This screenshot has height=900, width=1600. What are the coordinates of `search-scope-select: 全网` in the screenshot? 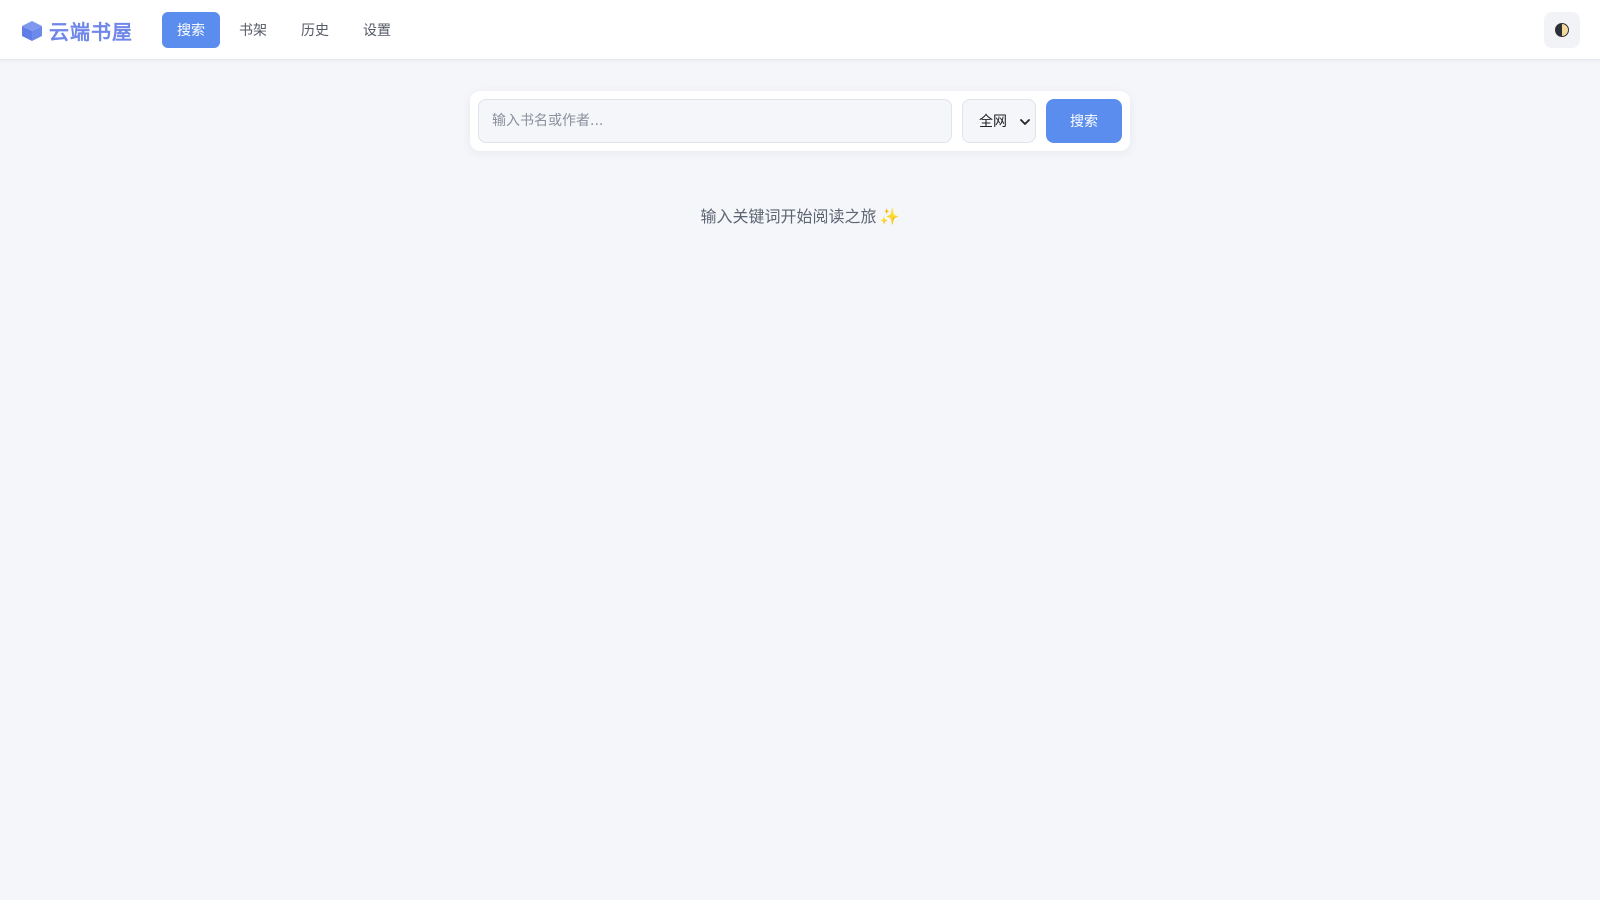 It's located at (999, 121).